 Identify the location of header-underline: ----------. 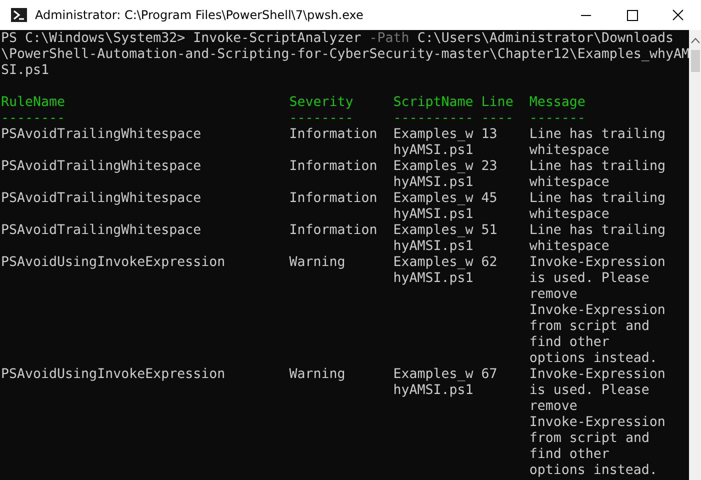
(433, 119).